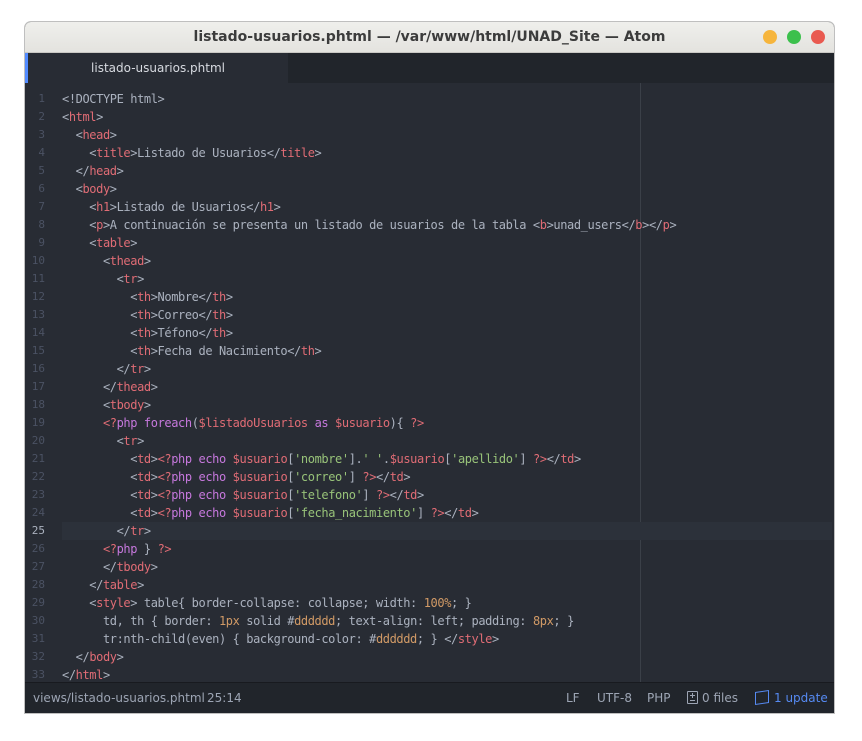  I want to click on code-line: <h1>Listado de Usuarios</h1>, so click(447, 207).